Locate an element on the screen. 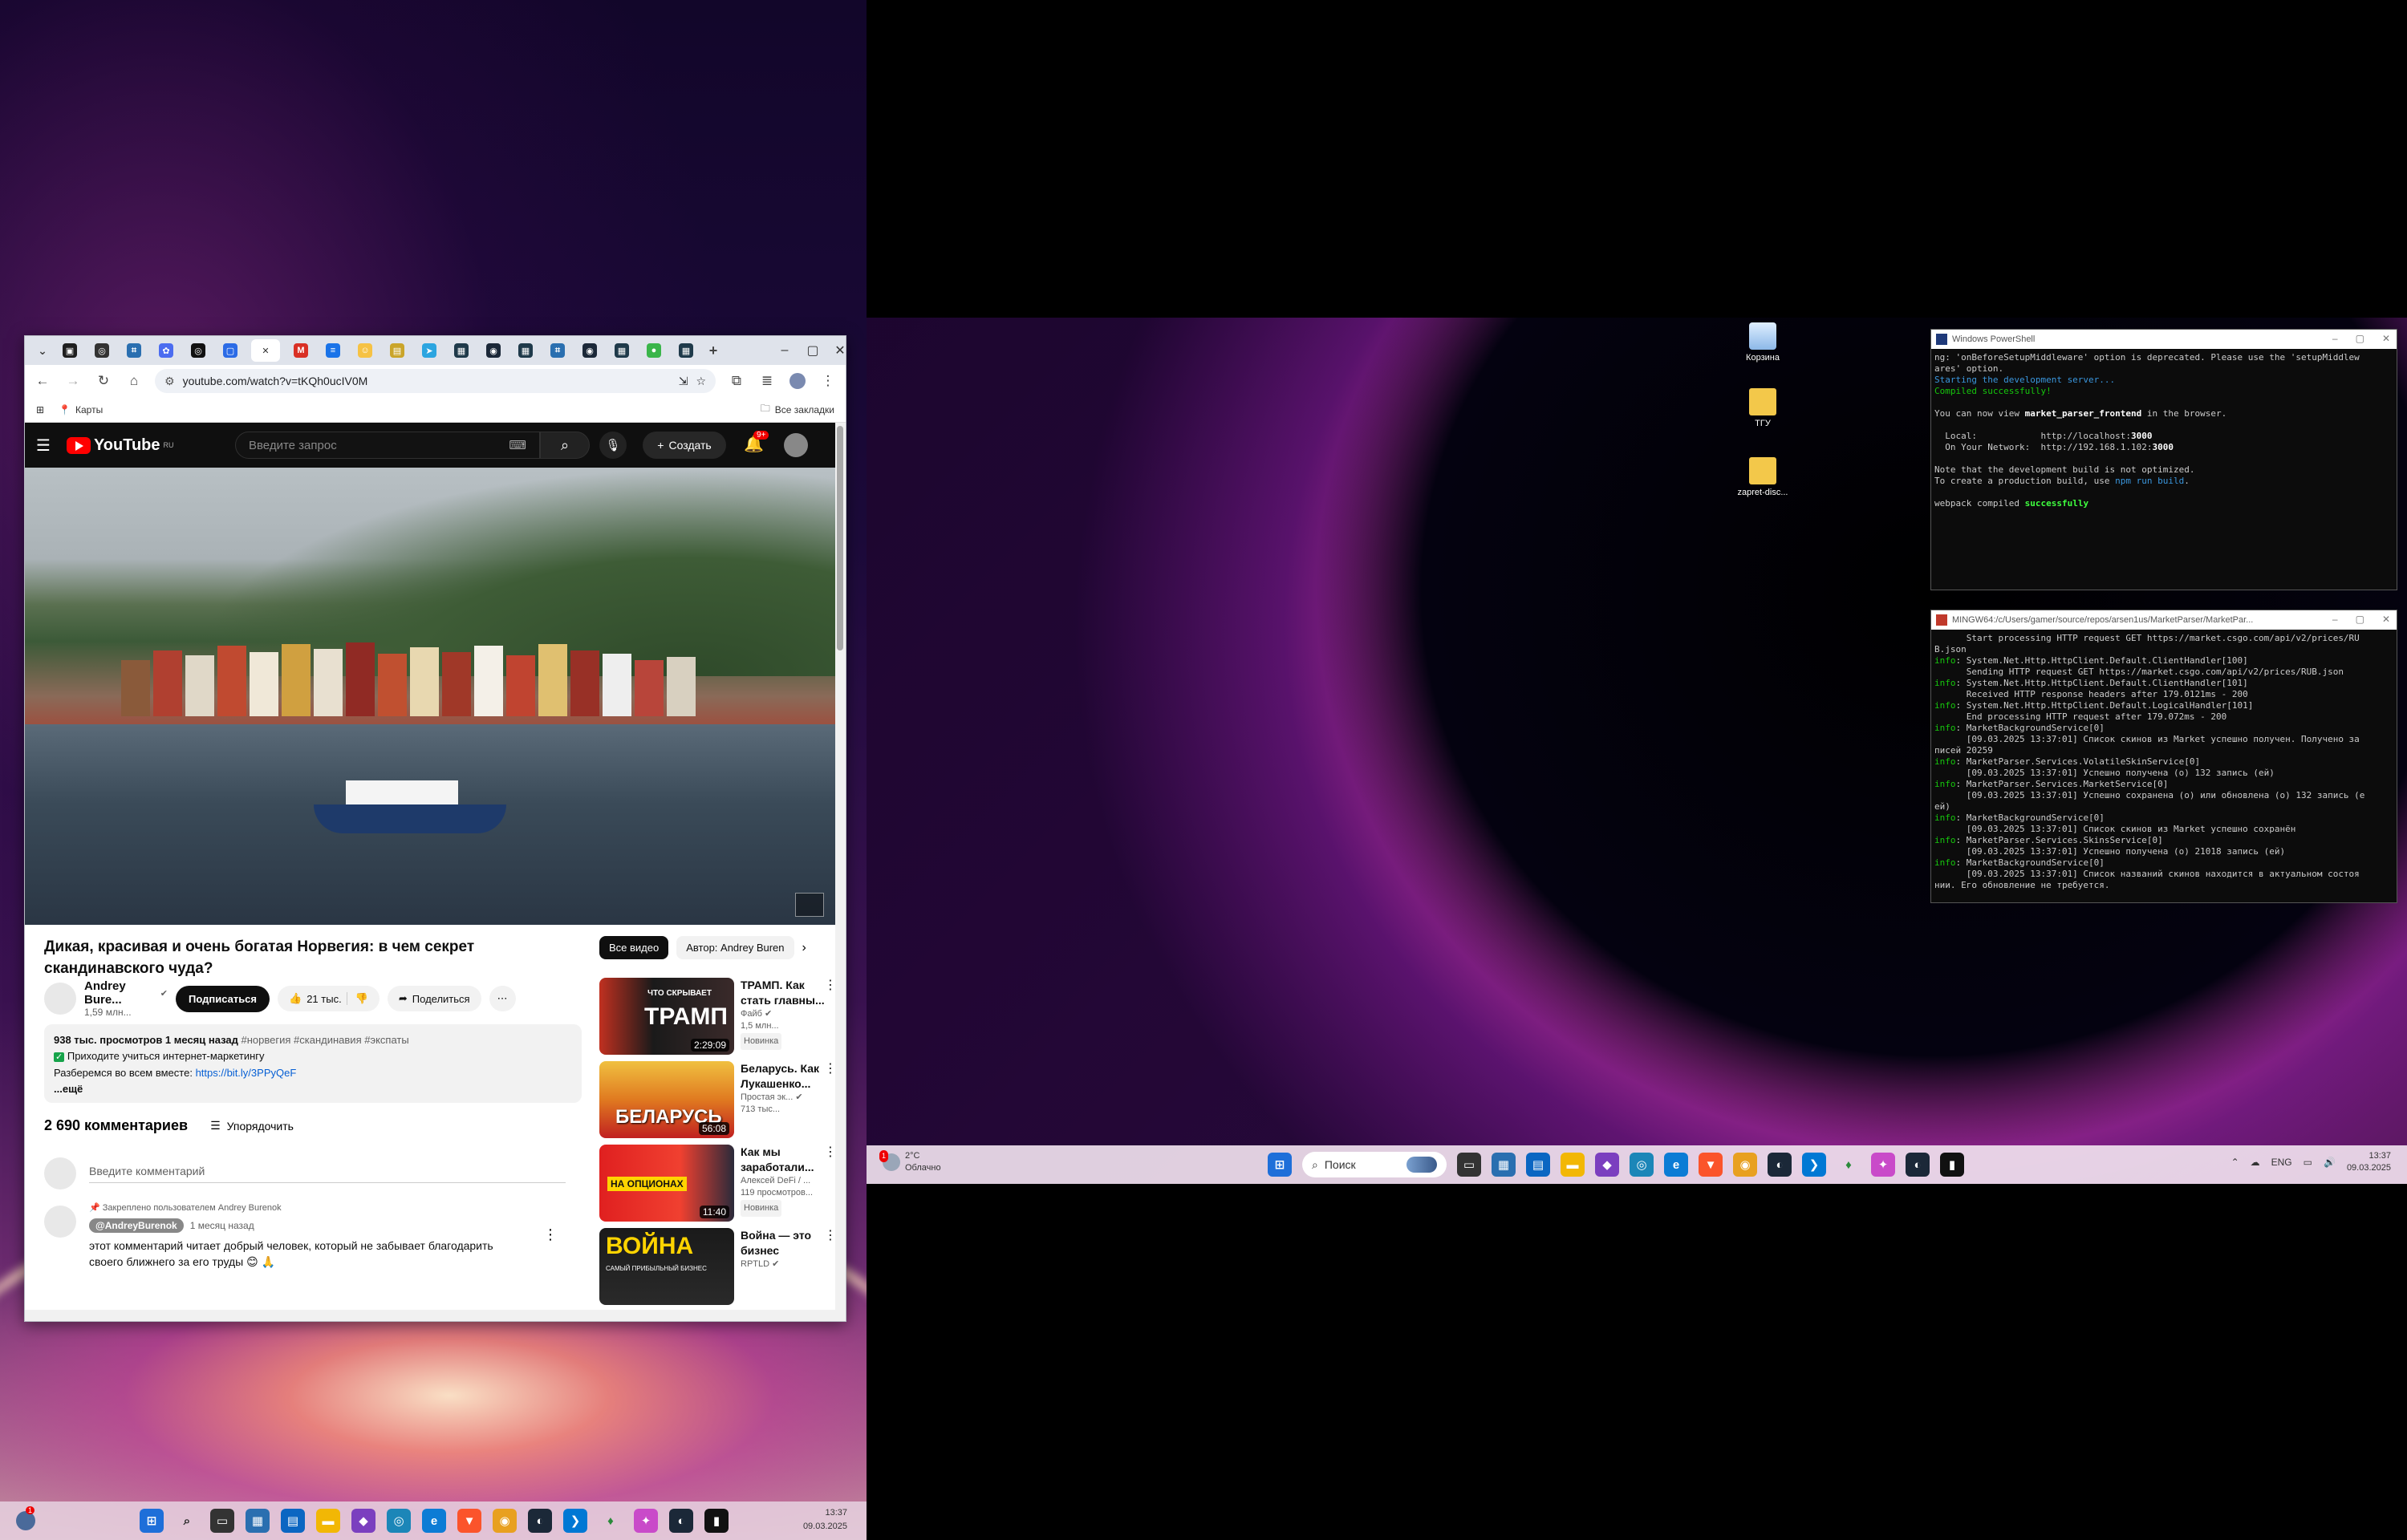 This screenshot has height=1540, width=2407. thumbs-down-icon: 👎 is located at coordinates (357, 998).